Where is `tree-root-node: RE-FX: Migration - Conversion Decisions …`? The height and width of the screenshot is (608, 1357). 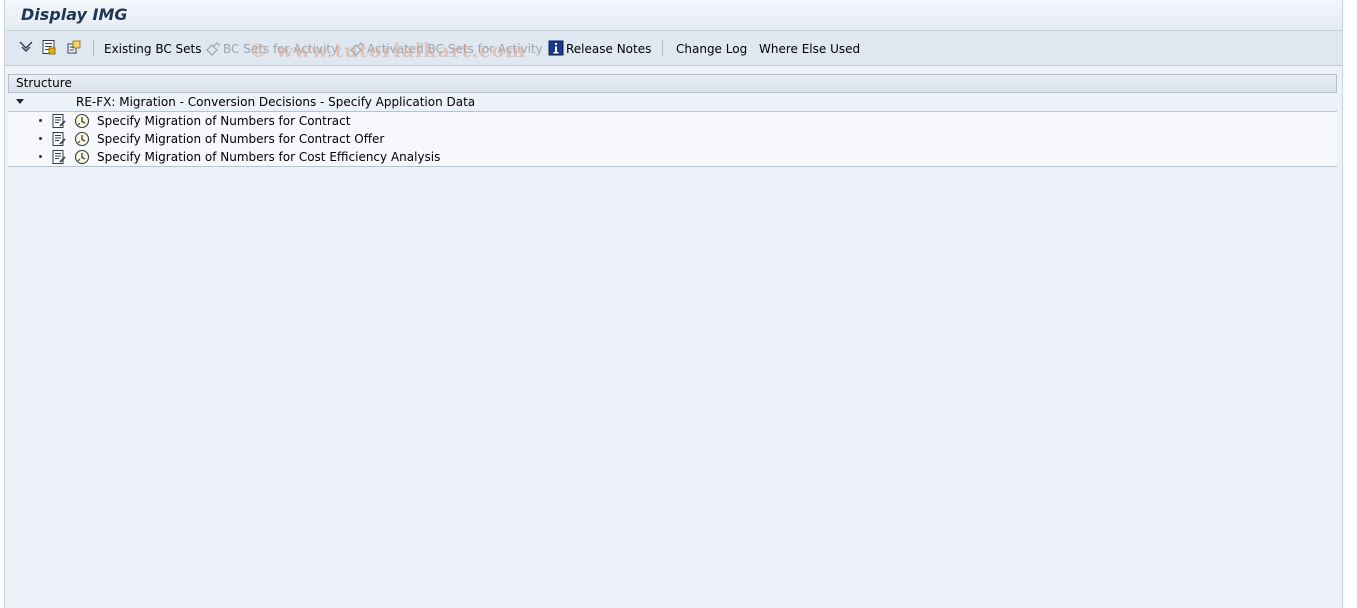 tree-root-node: RE-FX: Migration - Conversion Decisions … is located at coordinates (672, 102).